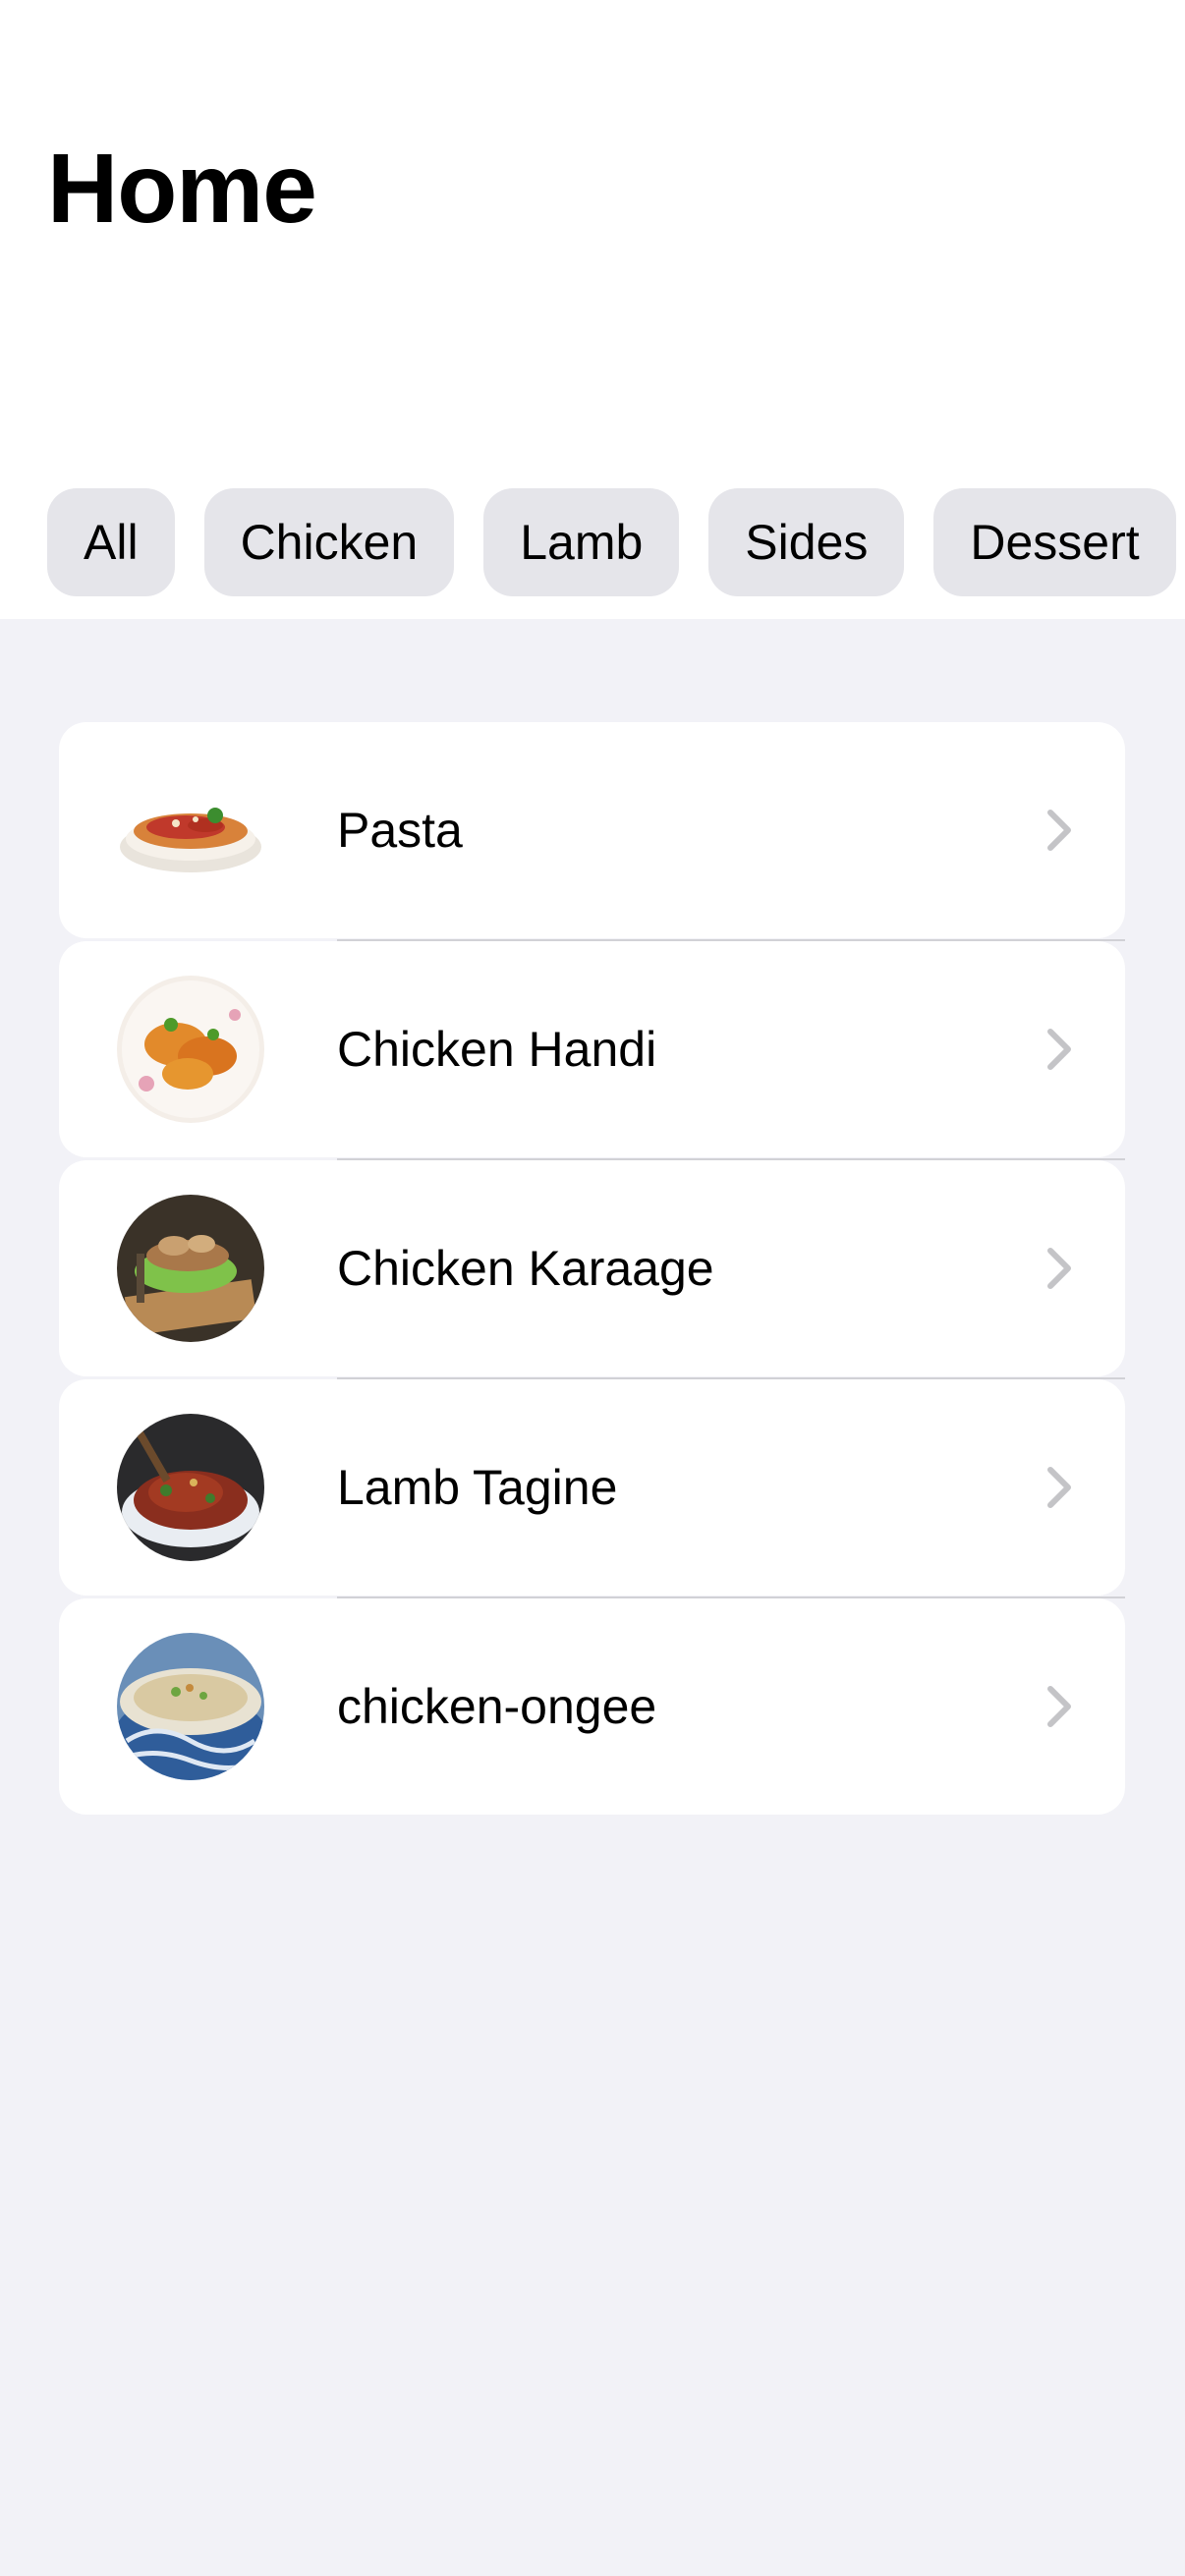 The width and height of the screenshot is (1185, 2576). I want to click on category-filter-bar: All Chicken Lamb Sides Dessert, so click(612, 542).